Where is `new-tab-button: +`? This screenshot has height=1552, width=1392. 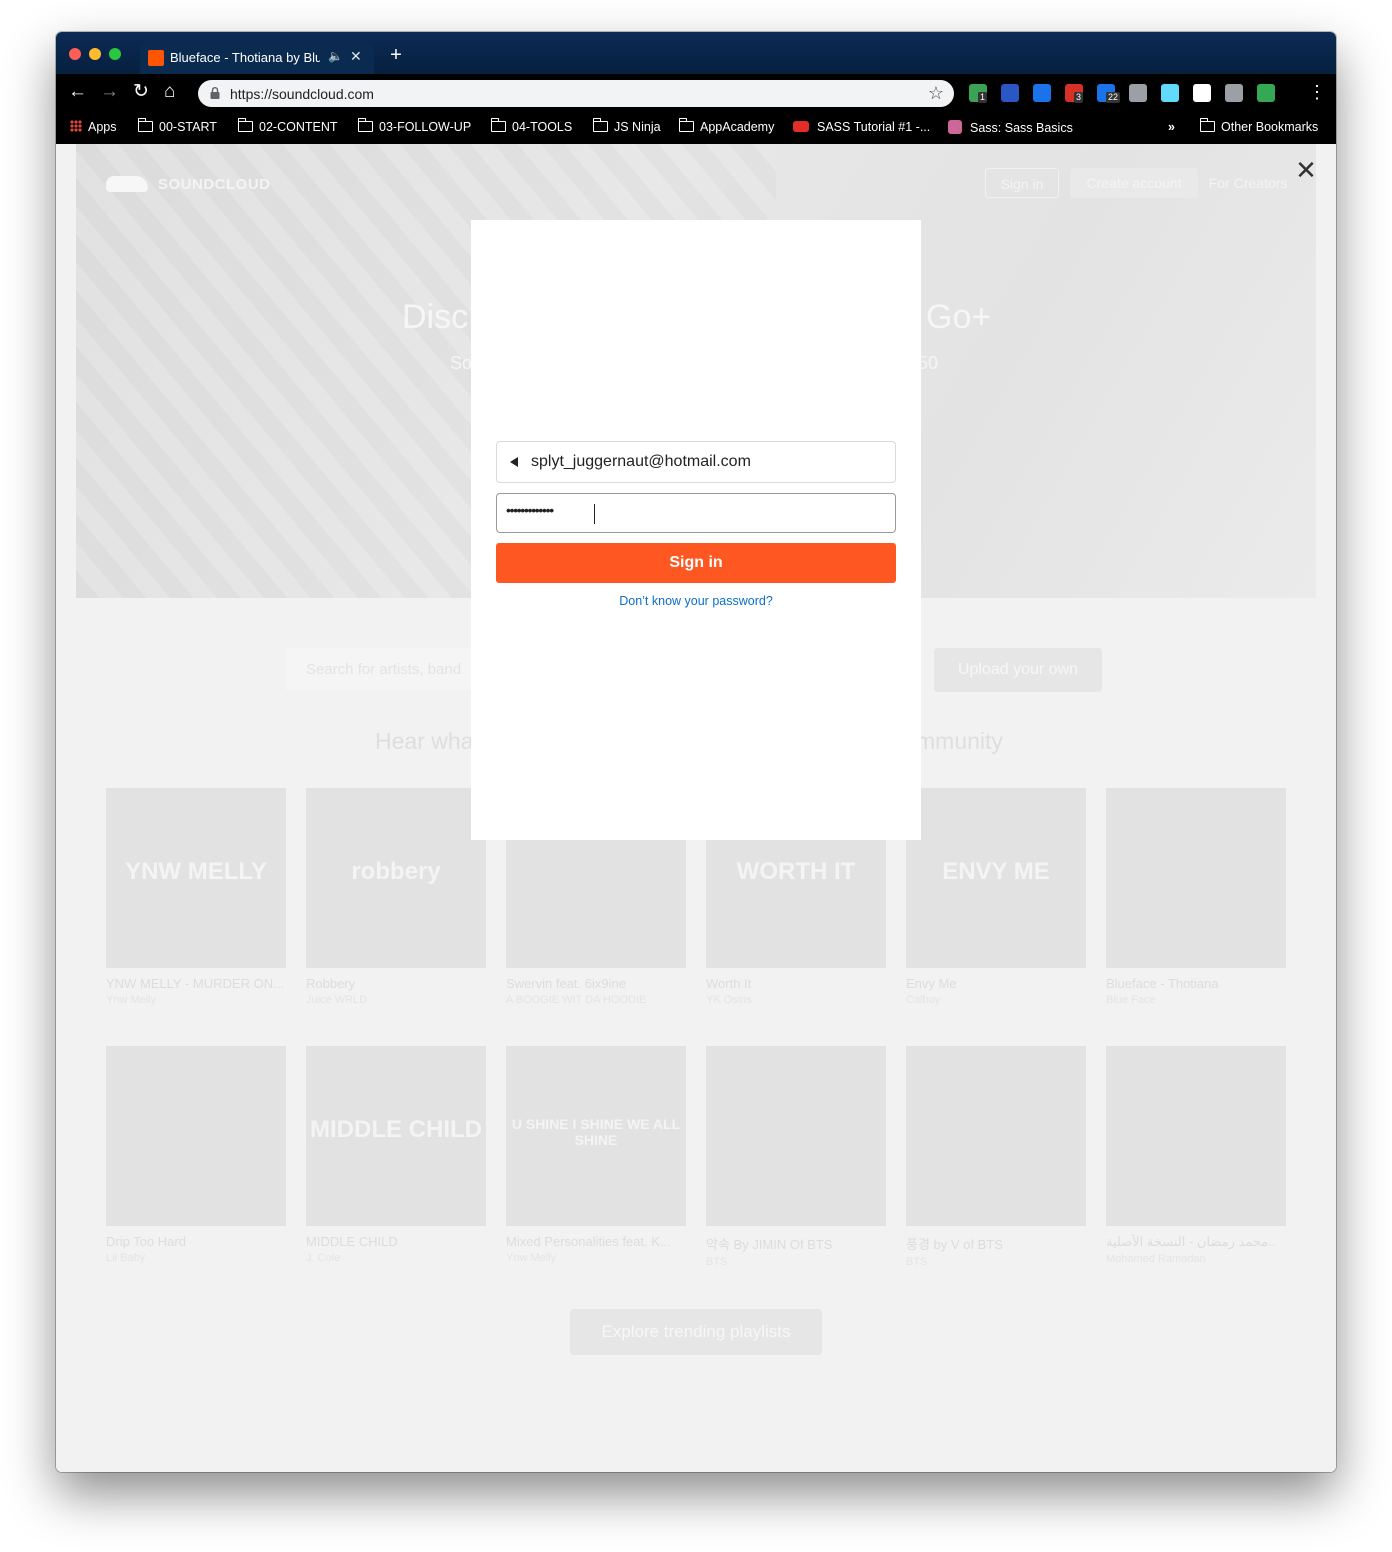 new-tab-button: + is located at coordinates (396, 55).